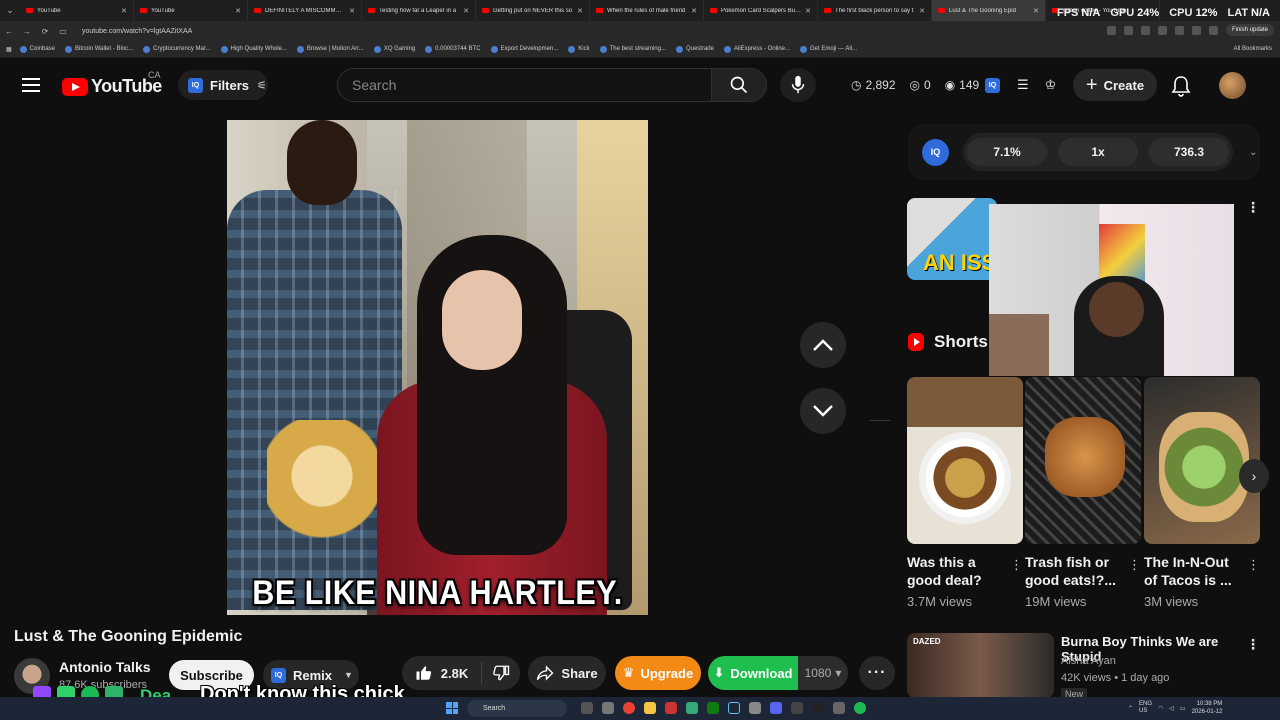 The width and height of the screenshot is (1280, 720). Describe the element at coordinates (533, 10) in the screenshot. I see `browser-tab: Getting put on NEVER this so ✕` at that location.